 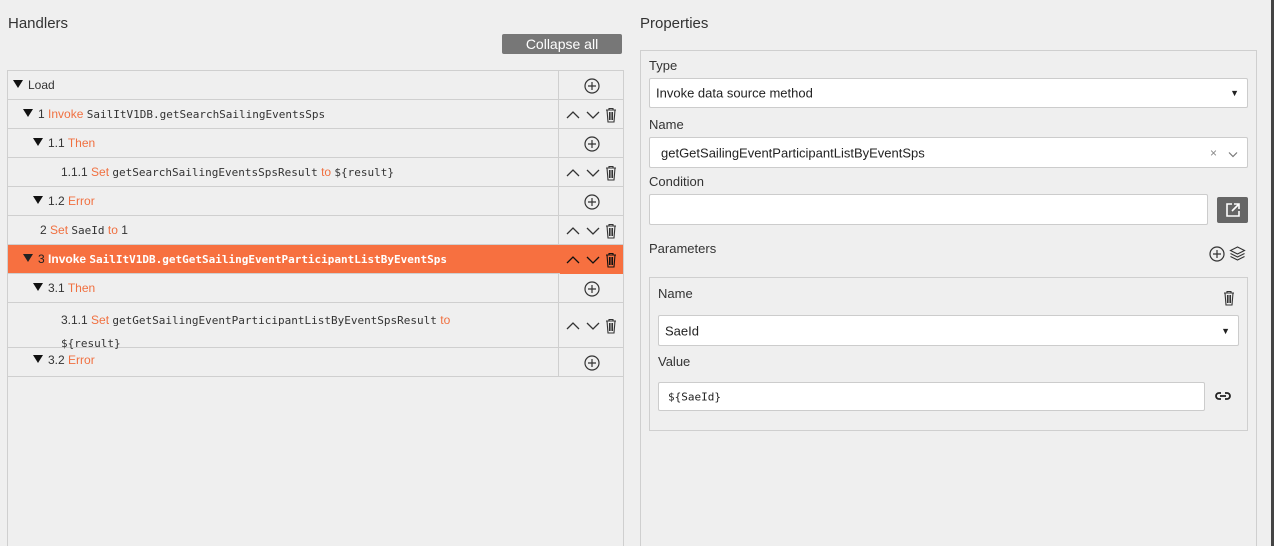 I want to click on tree-row-2: 2 Set SaeId to 1, so click(x=315, y=230).